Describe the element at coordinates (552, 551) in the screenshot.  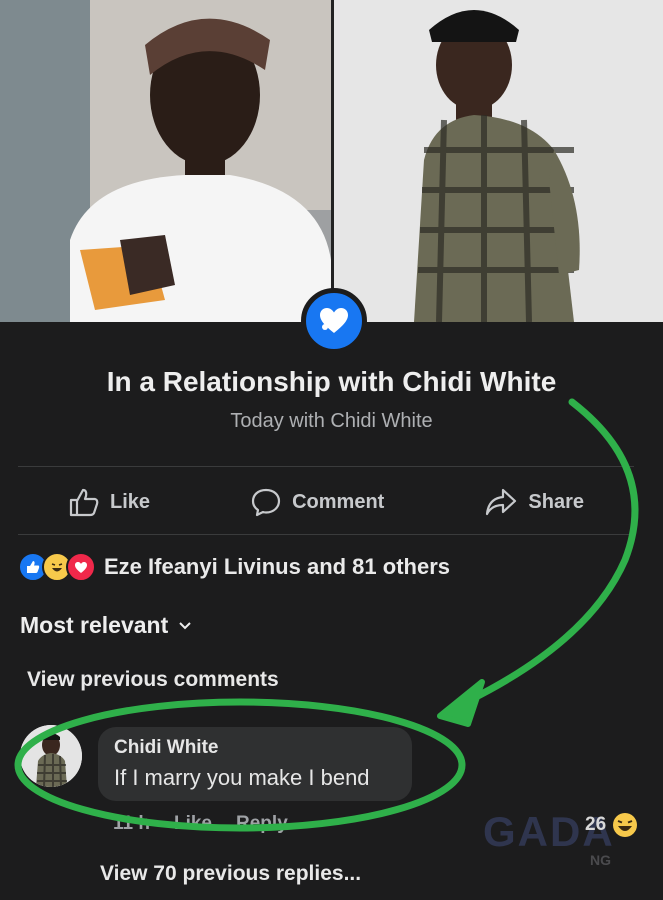
I see `annotation-arrow-curve` at that location.